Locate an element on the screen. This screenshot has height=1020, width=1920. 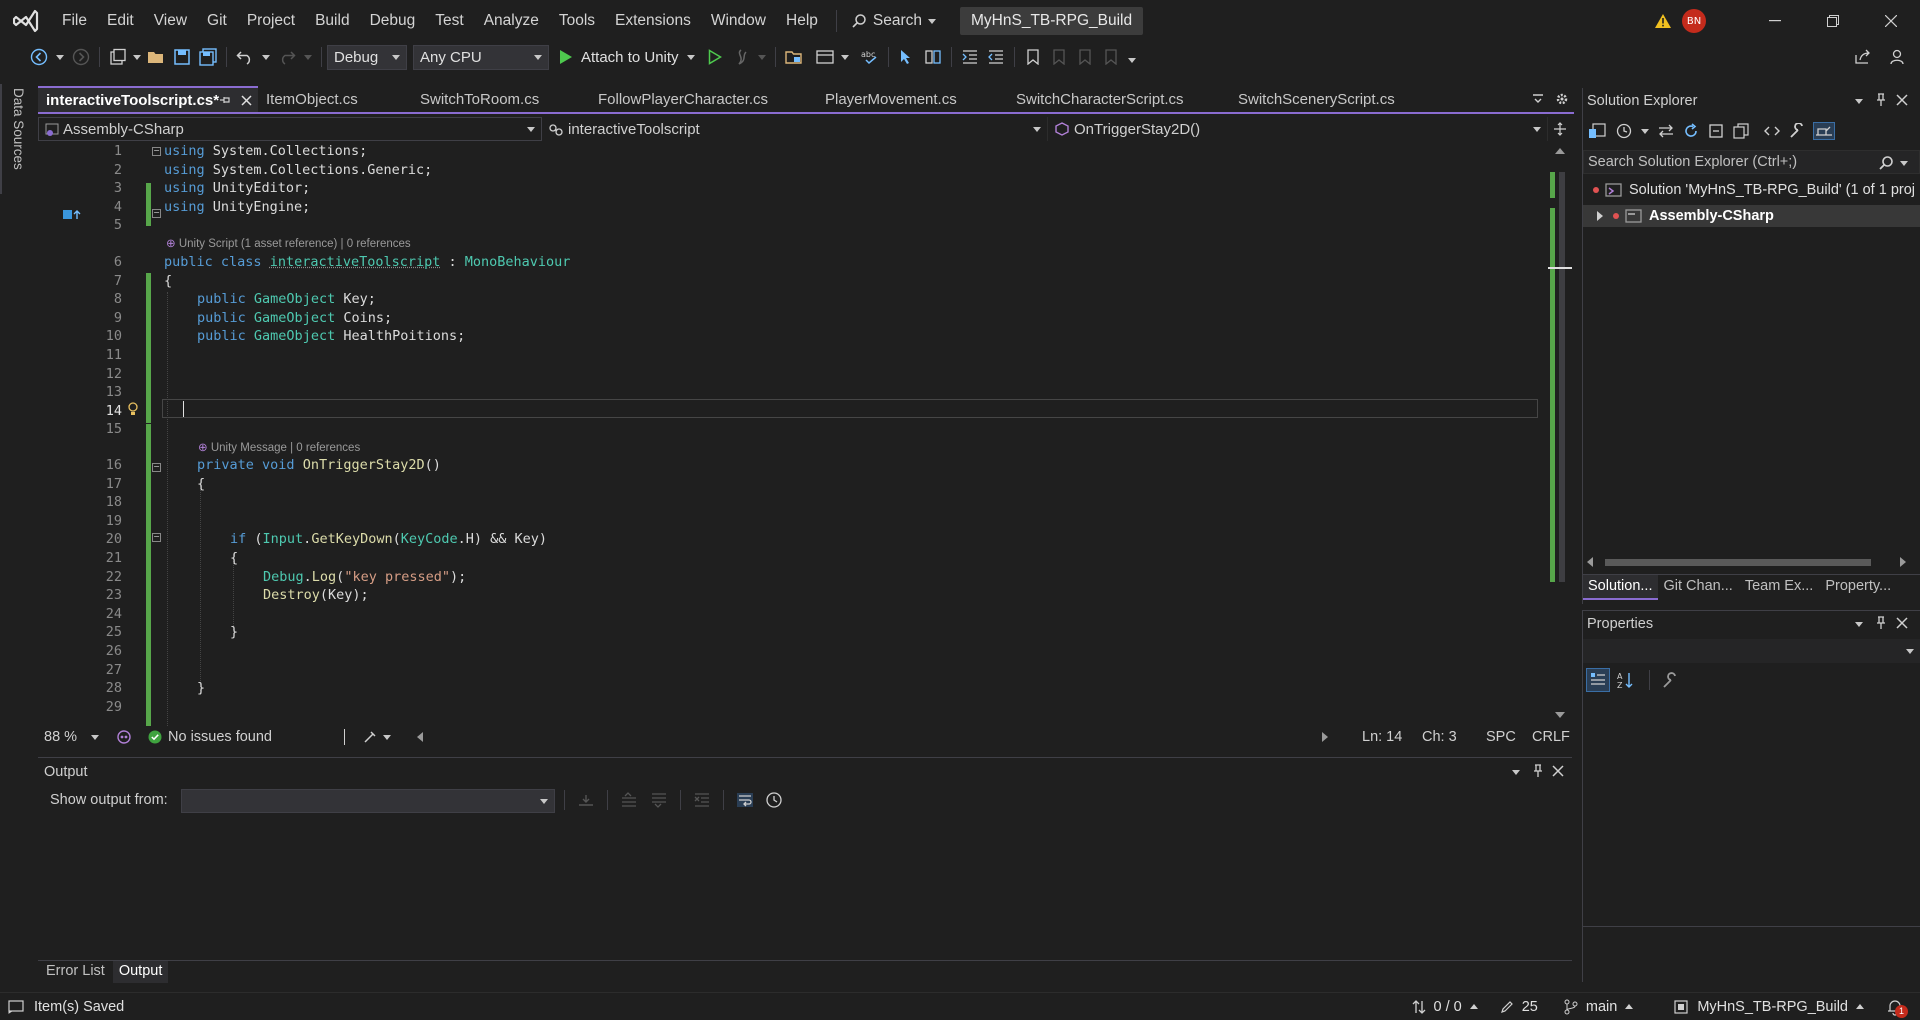
switch-views-icon is located at coordinates (1597, 131).